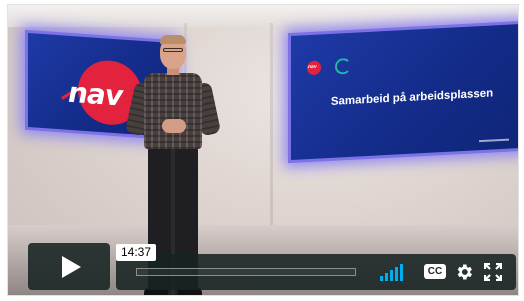 The height and width of the screenshot is (301, 524). Describe the element at coordinates (173, 111) in the screenshot. I see `presenter-shirt` at that location.